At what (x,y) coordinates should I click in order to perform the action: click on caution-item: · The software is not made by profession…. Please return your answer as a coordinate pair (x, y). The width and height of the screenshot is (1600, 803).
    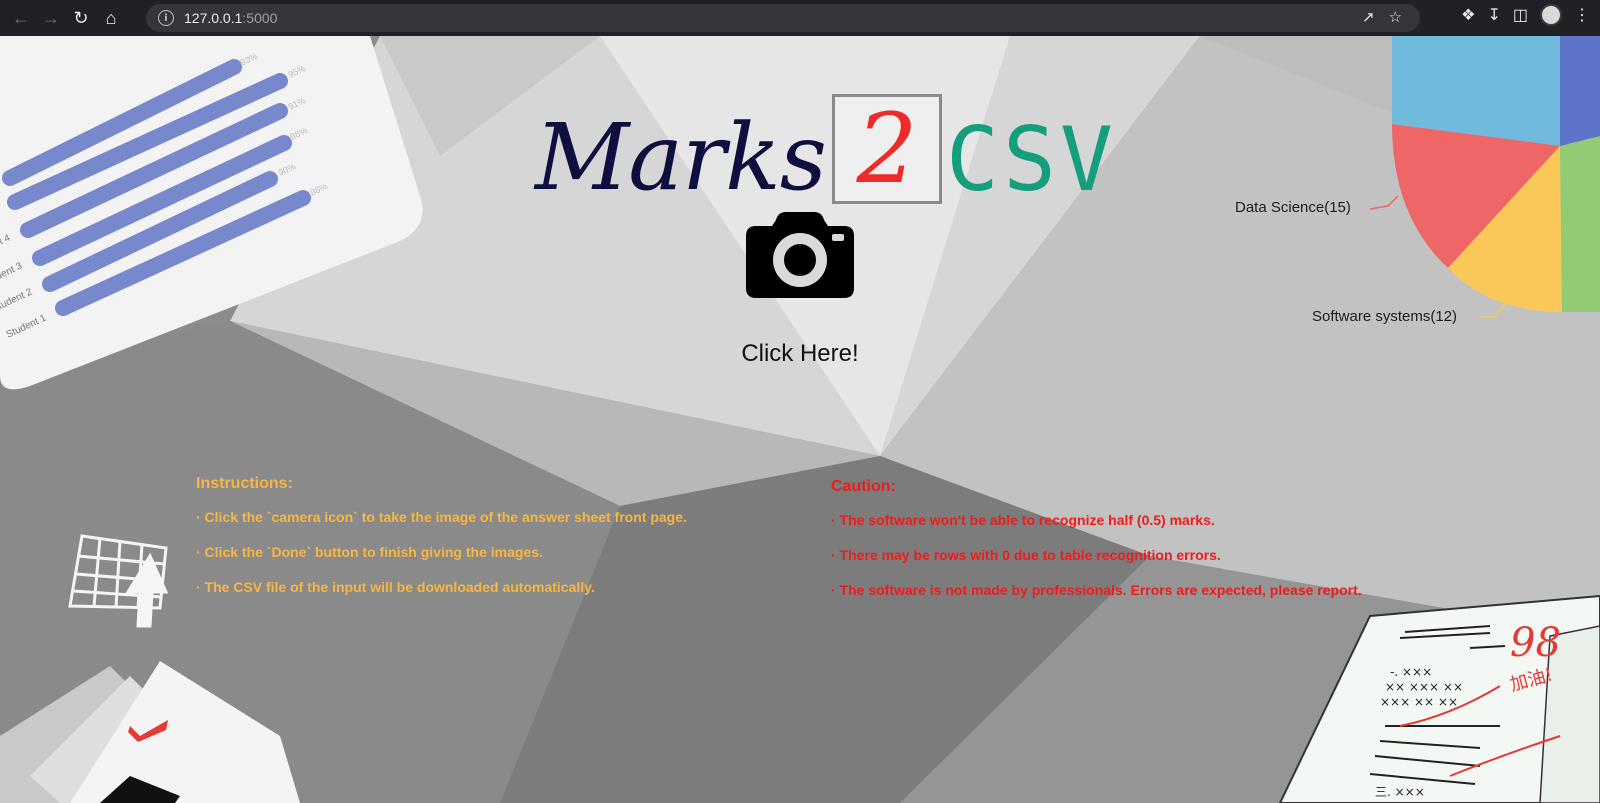
    Looking at the image, I should click on (1096, 590).